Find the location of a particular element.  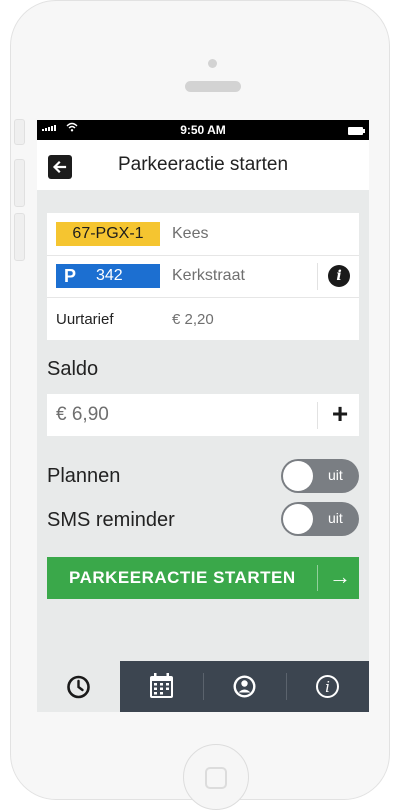

arrow-right-icon: → is located at coordinates (340, 576).